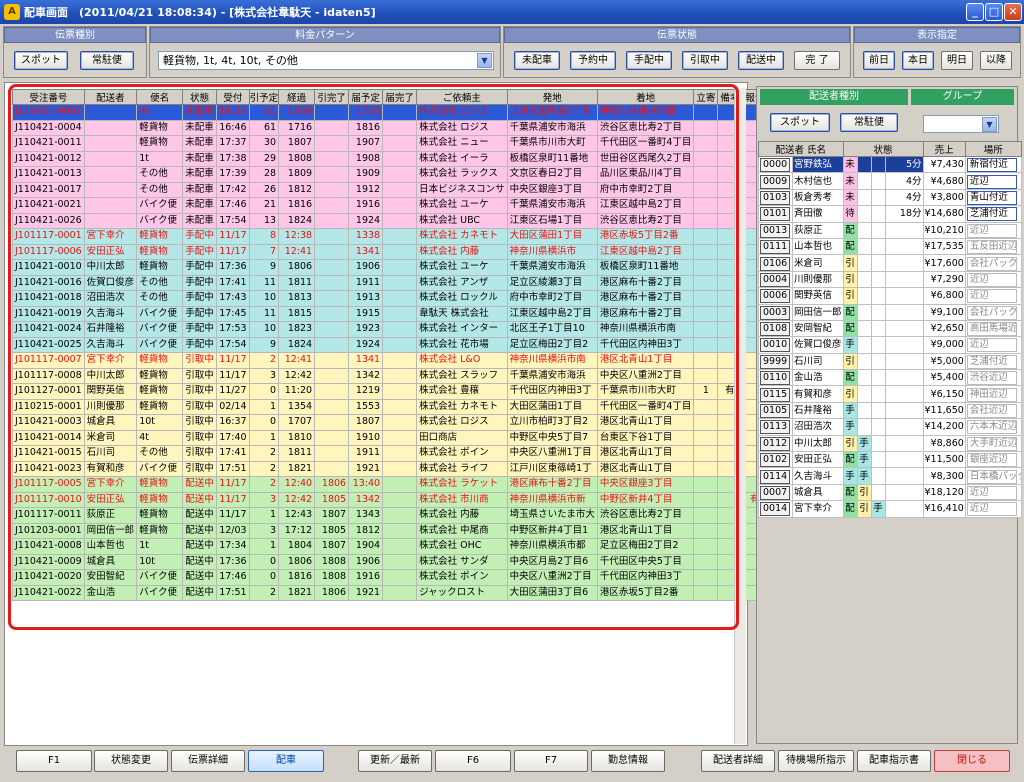  I want to click on courier-code: 0112, so click(775, 443).